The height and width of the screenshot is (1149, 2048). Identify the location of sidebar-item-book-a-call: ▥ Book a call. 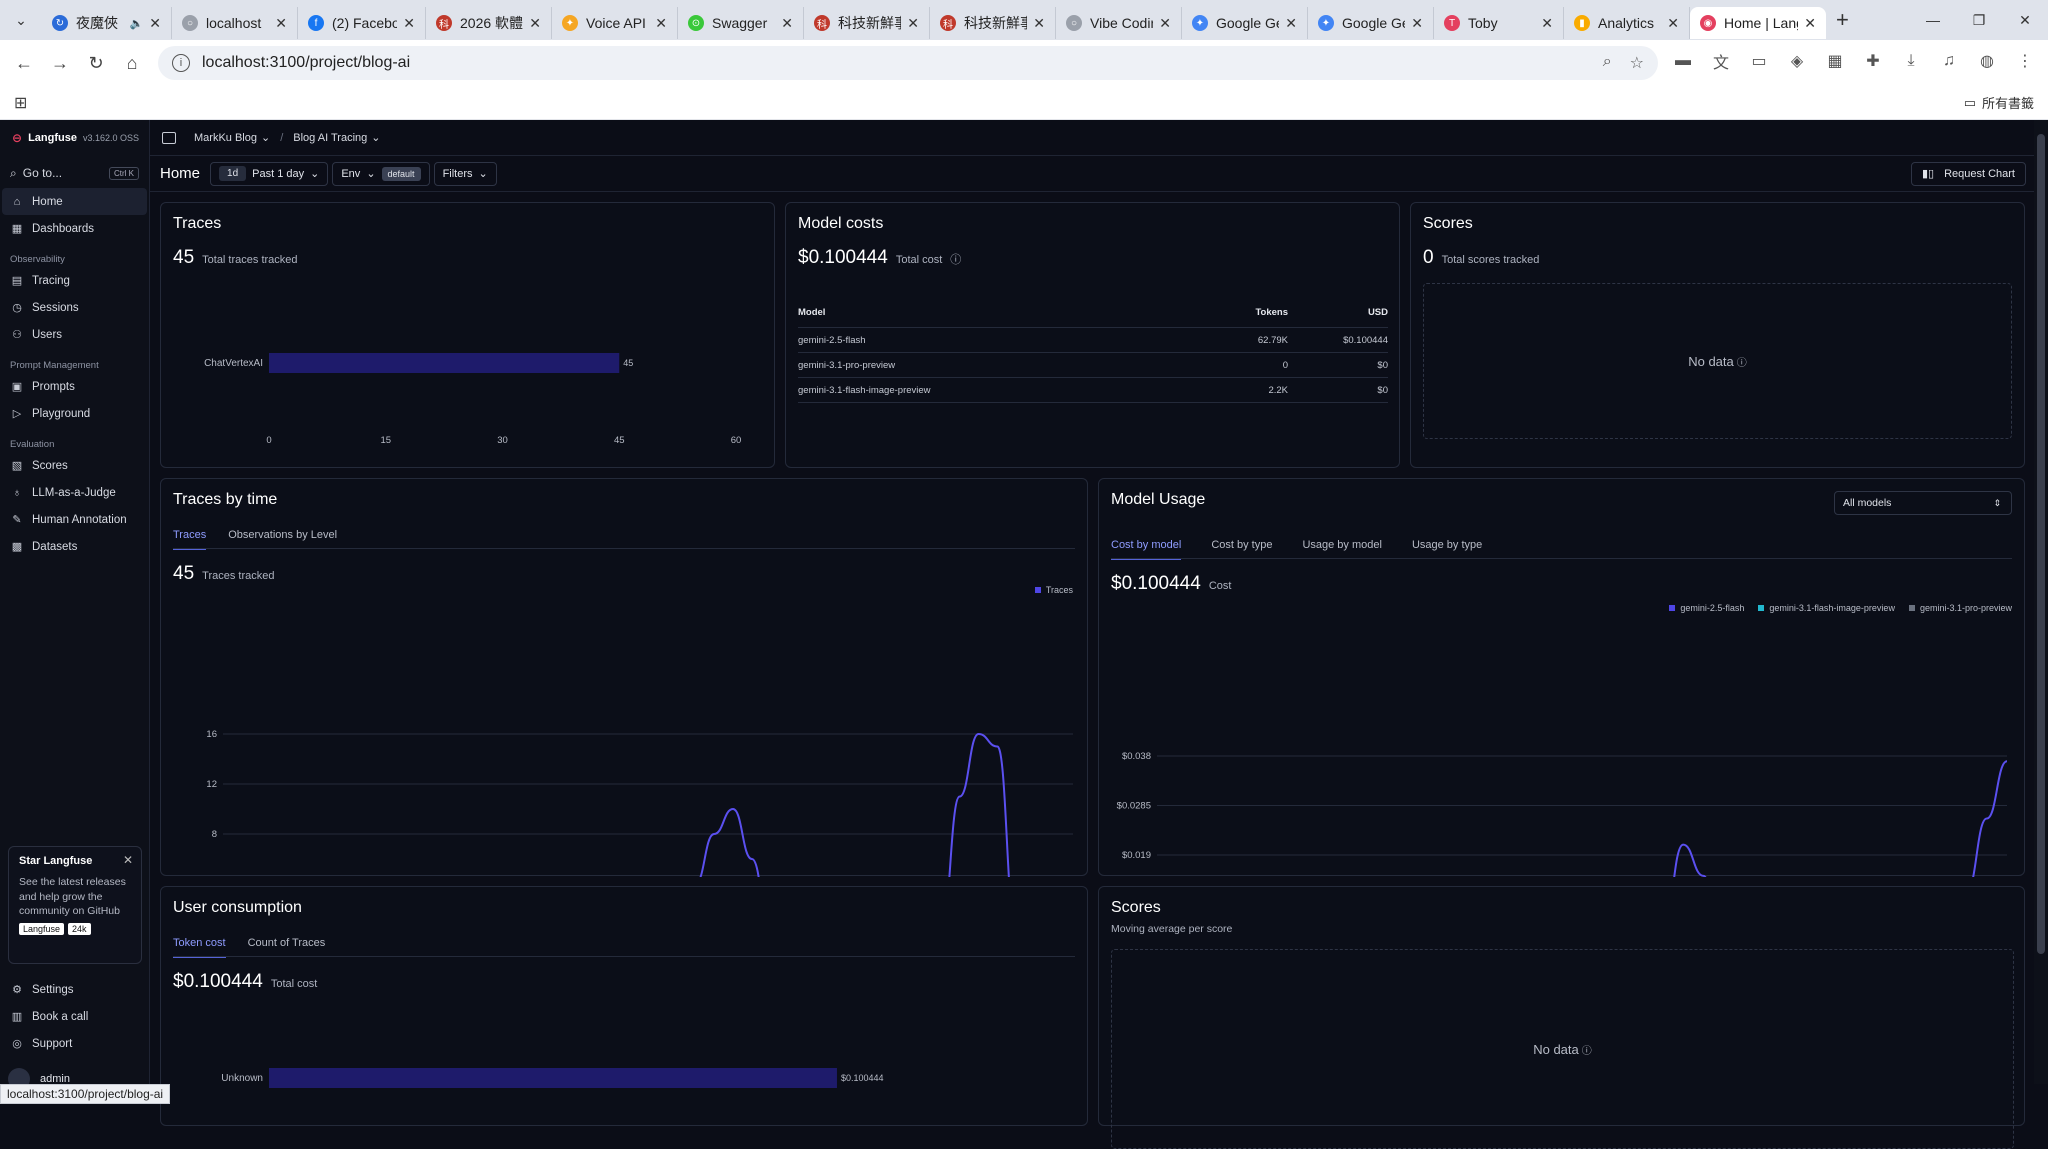
(75, 1016).